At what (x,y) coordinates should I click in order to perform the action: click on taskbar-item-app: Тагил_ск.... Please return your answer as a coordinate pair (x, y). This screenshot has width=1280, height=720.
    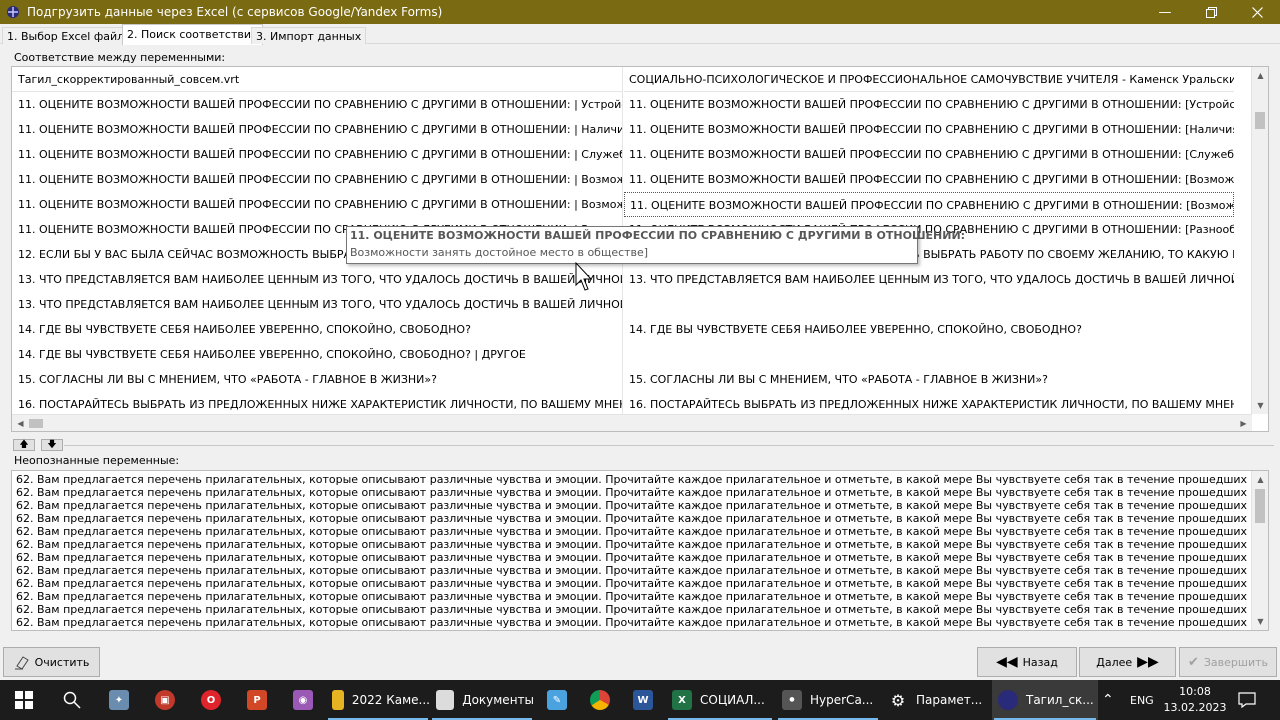
    Looking at the image, I should click on (1045, 700).